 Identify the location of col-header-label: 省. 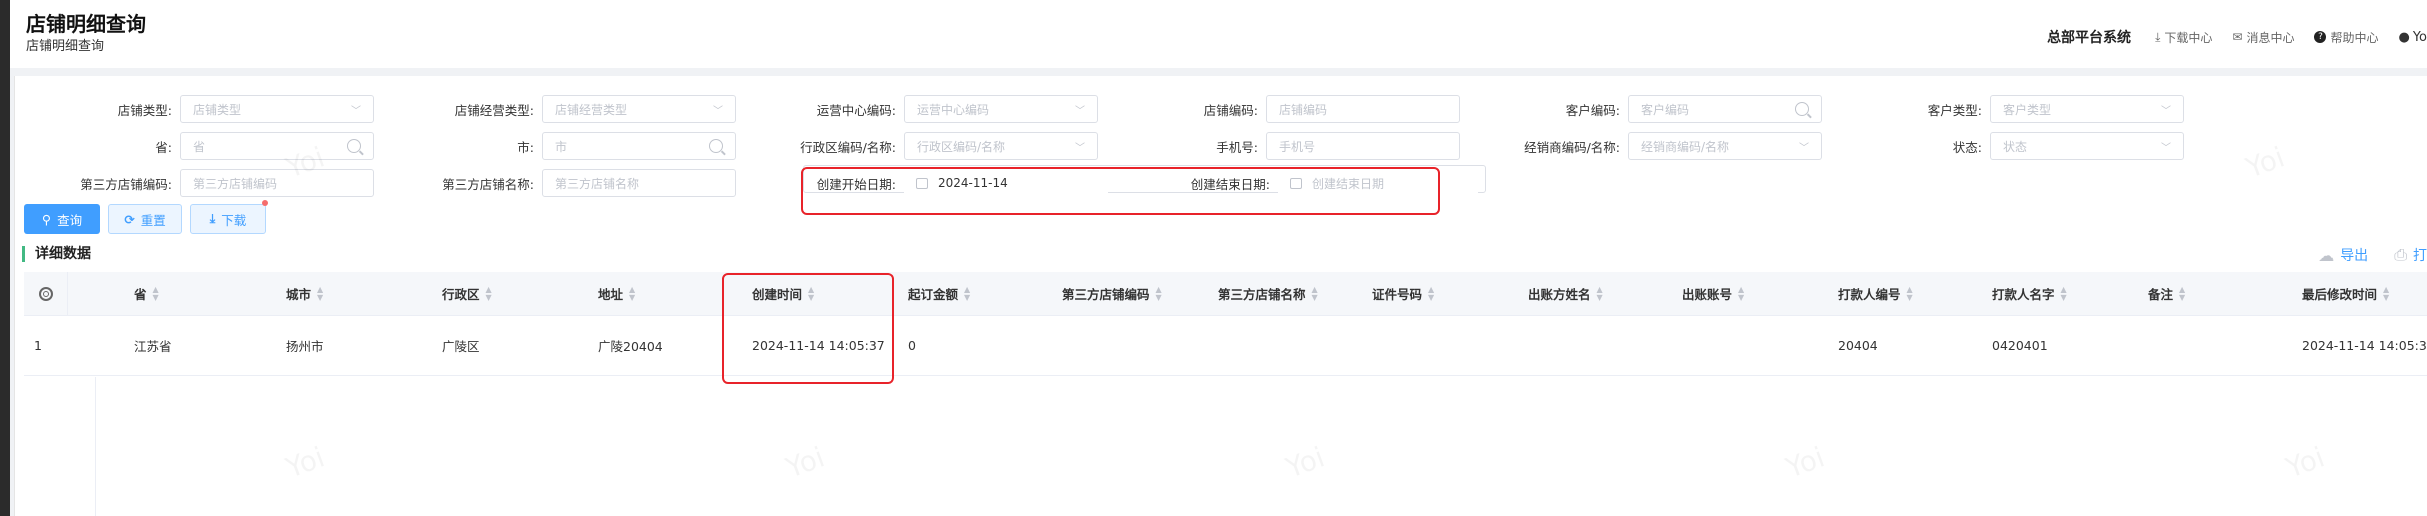
(140, 294).